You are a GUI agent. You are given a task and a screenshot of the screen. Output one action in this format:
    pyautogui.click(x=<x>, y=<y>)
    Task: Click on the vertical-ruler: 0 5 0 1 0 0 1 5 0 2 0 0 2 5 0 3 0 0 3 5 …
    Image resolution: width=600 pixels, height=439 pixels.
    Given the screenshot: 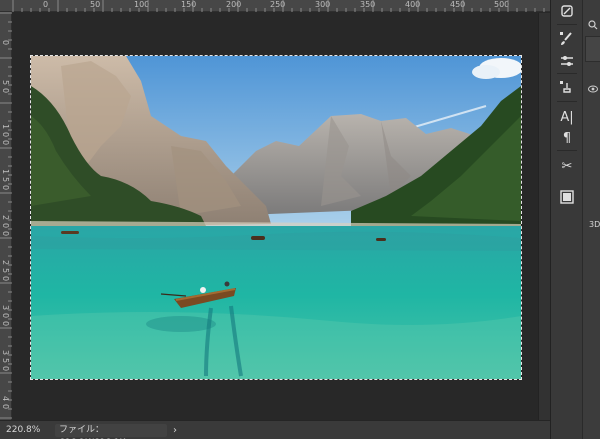 What is the action you would take?
    pyautogui.click(x=6, y=216)
    